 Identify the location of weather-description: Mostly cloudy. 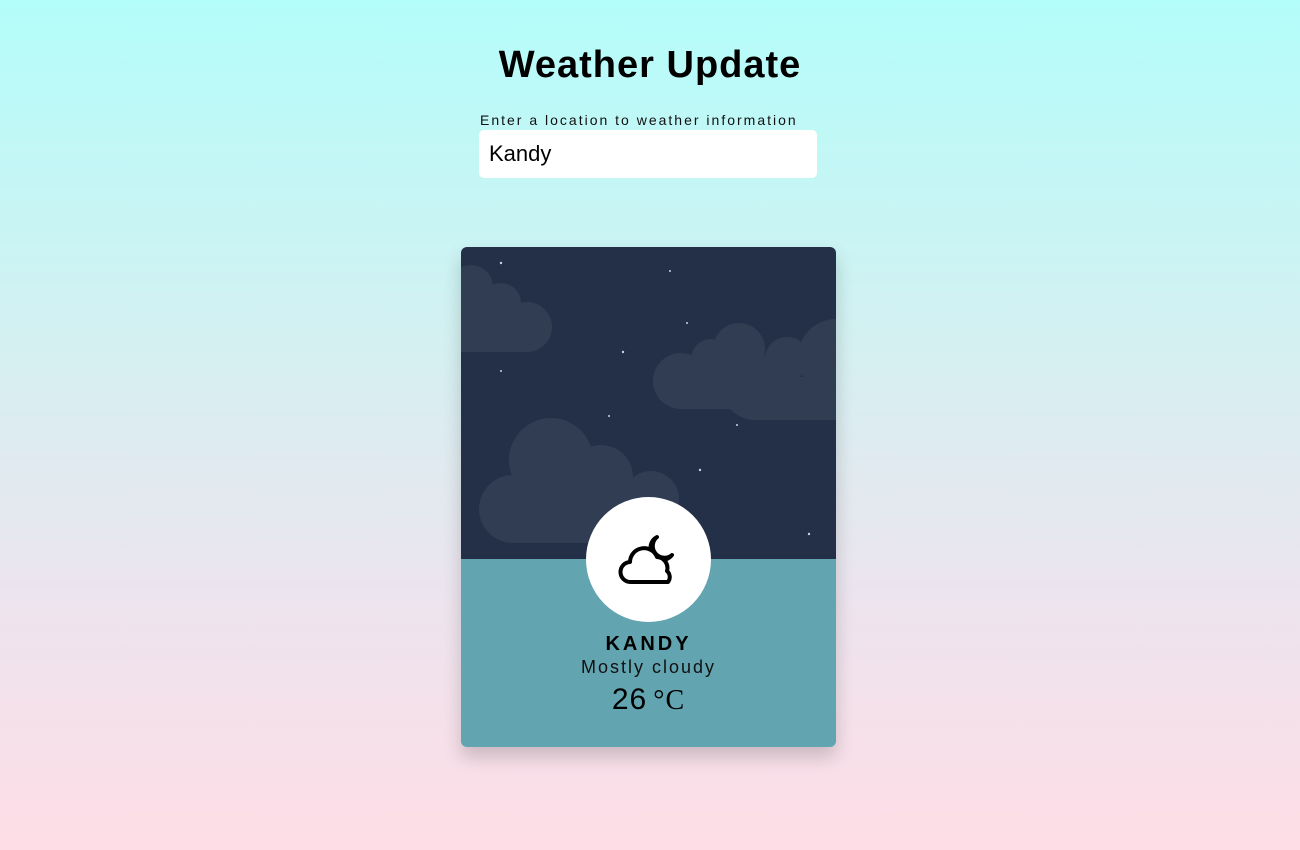
(648, 667).